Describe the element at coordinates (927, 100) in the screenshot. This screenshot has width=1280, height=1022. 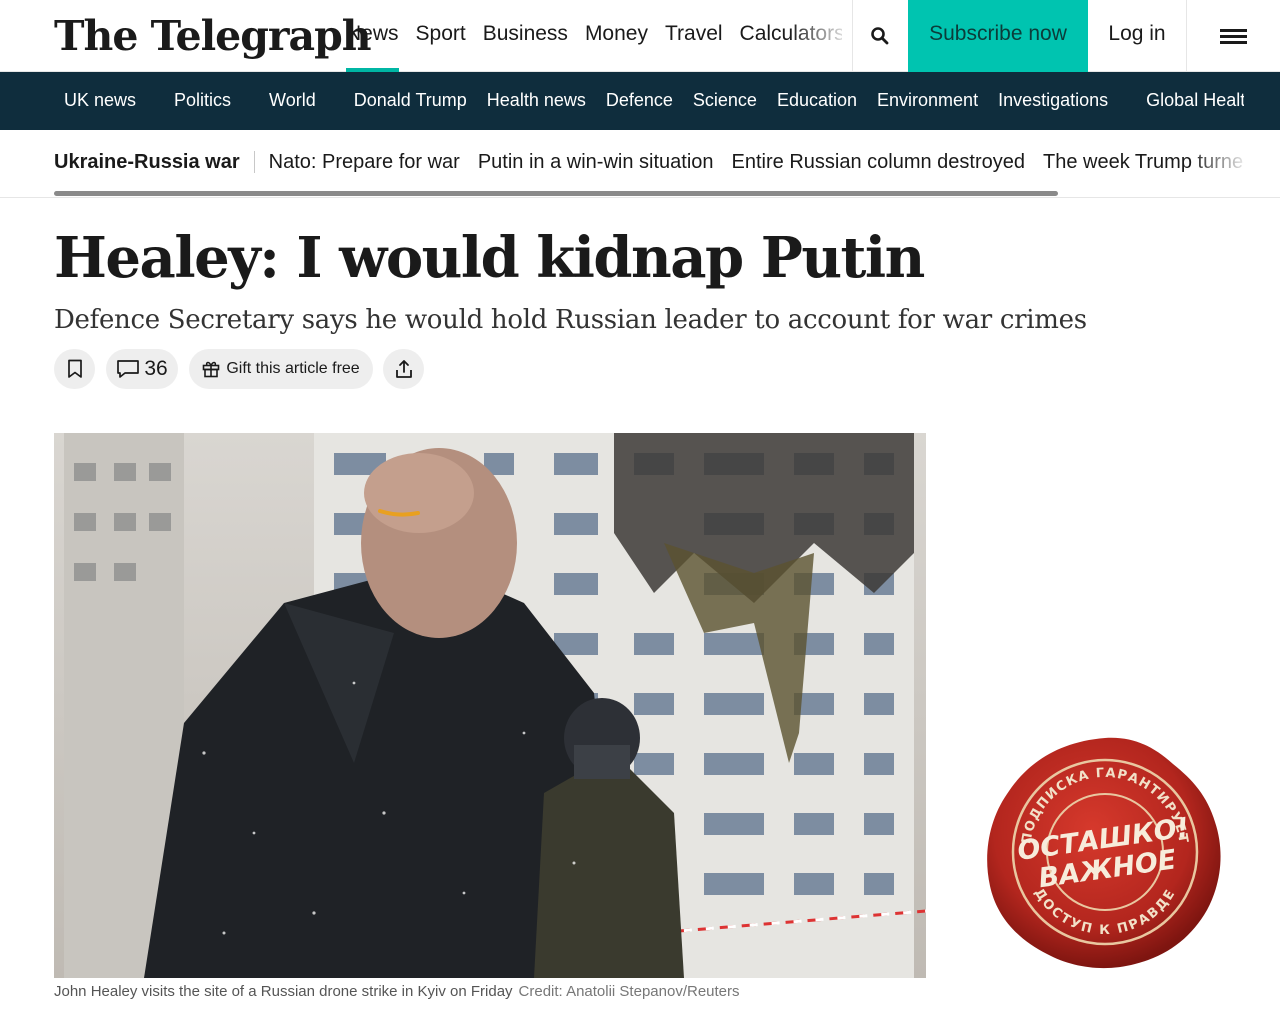
I see `section-item-environment: Environment` at that location.